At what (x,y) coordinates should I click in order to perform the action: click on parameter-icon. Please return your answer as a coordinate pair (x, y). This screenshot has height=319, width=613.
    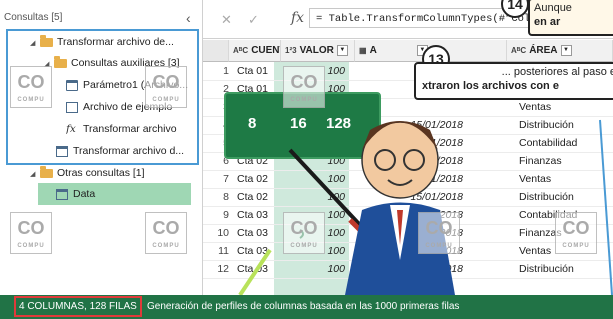
    Looking at the image, I should click on (72, 85).